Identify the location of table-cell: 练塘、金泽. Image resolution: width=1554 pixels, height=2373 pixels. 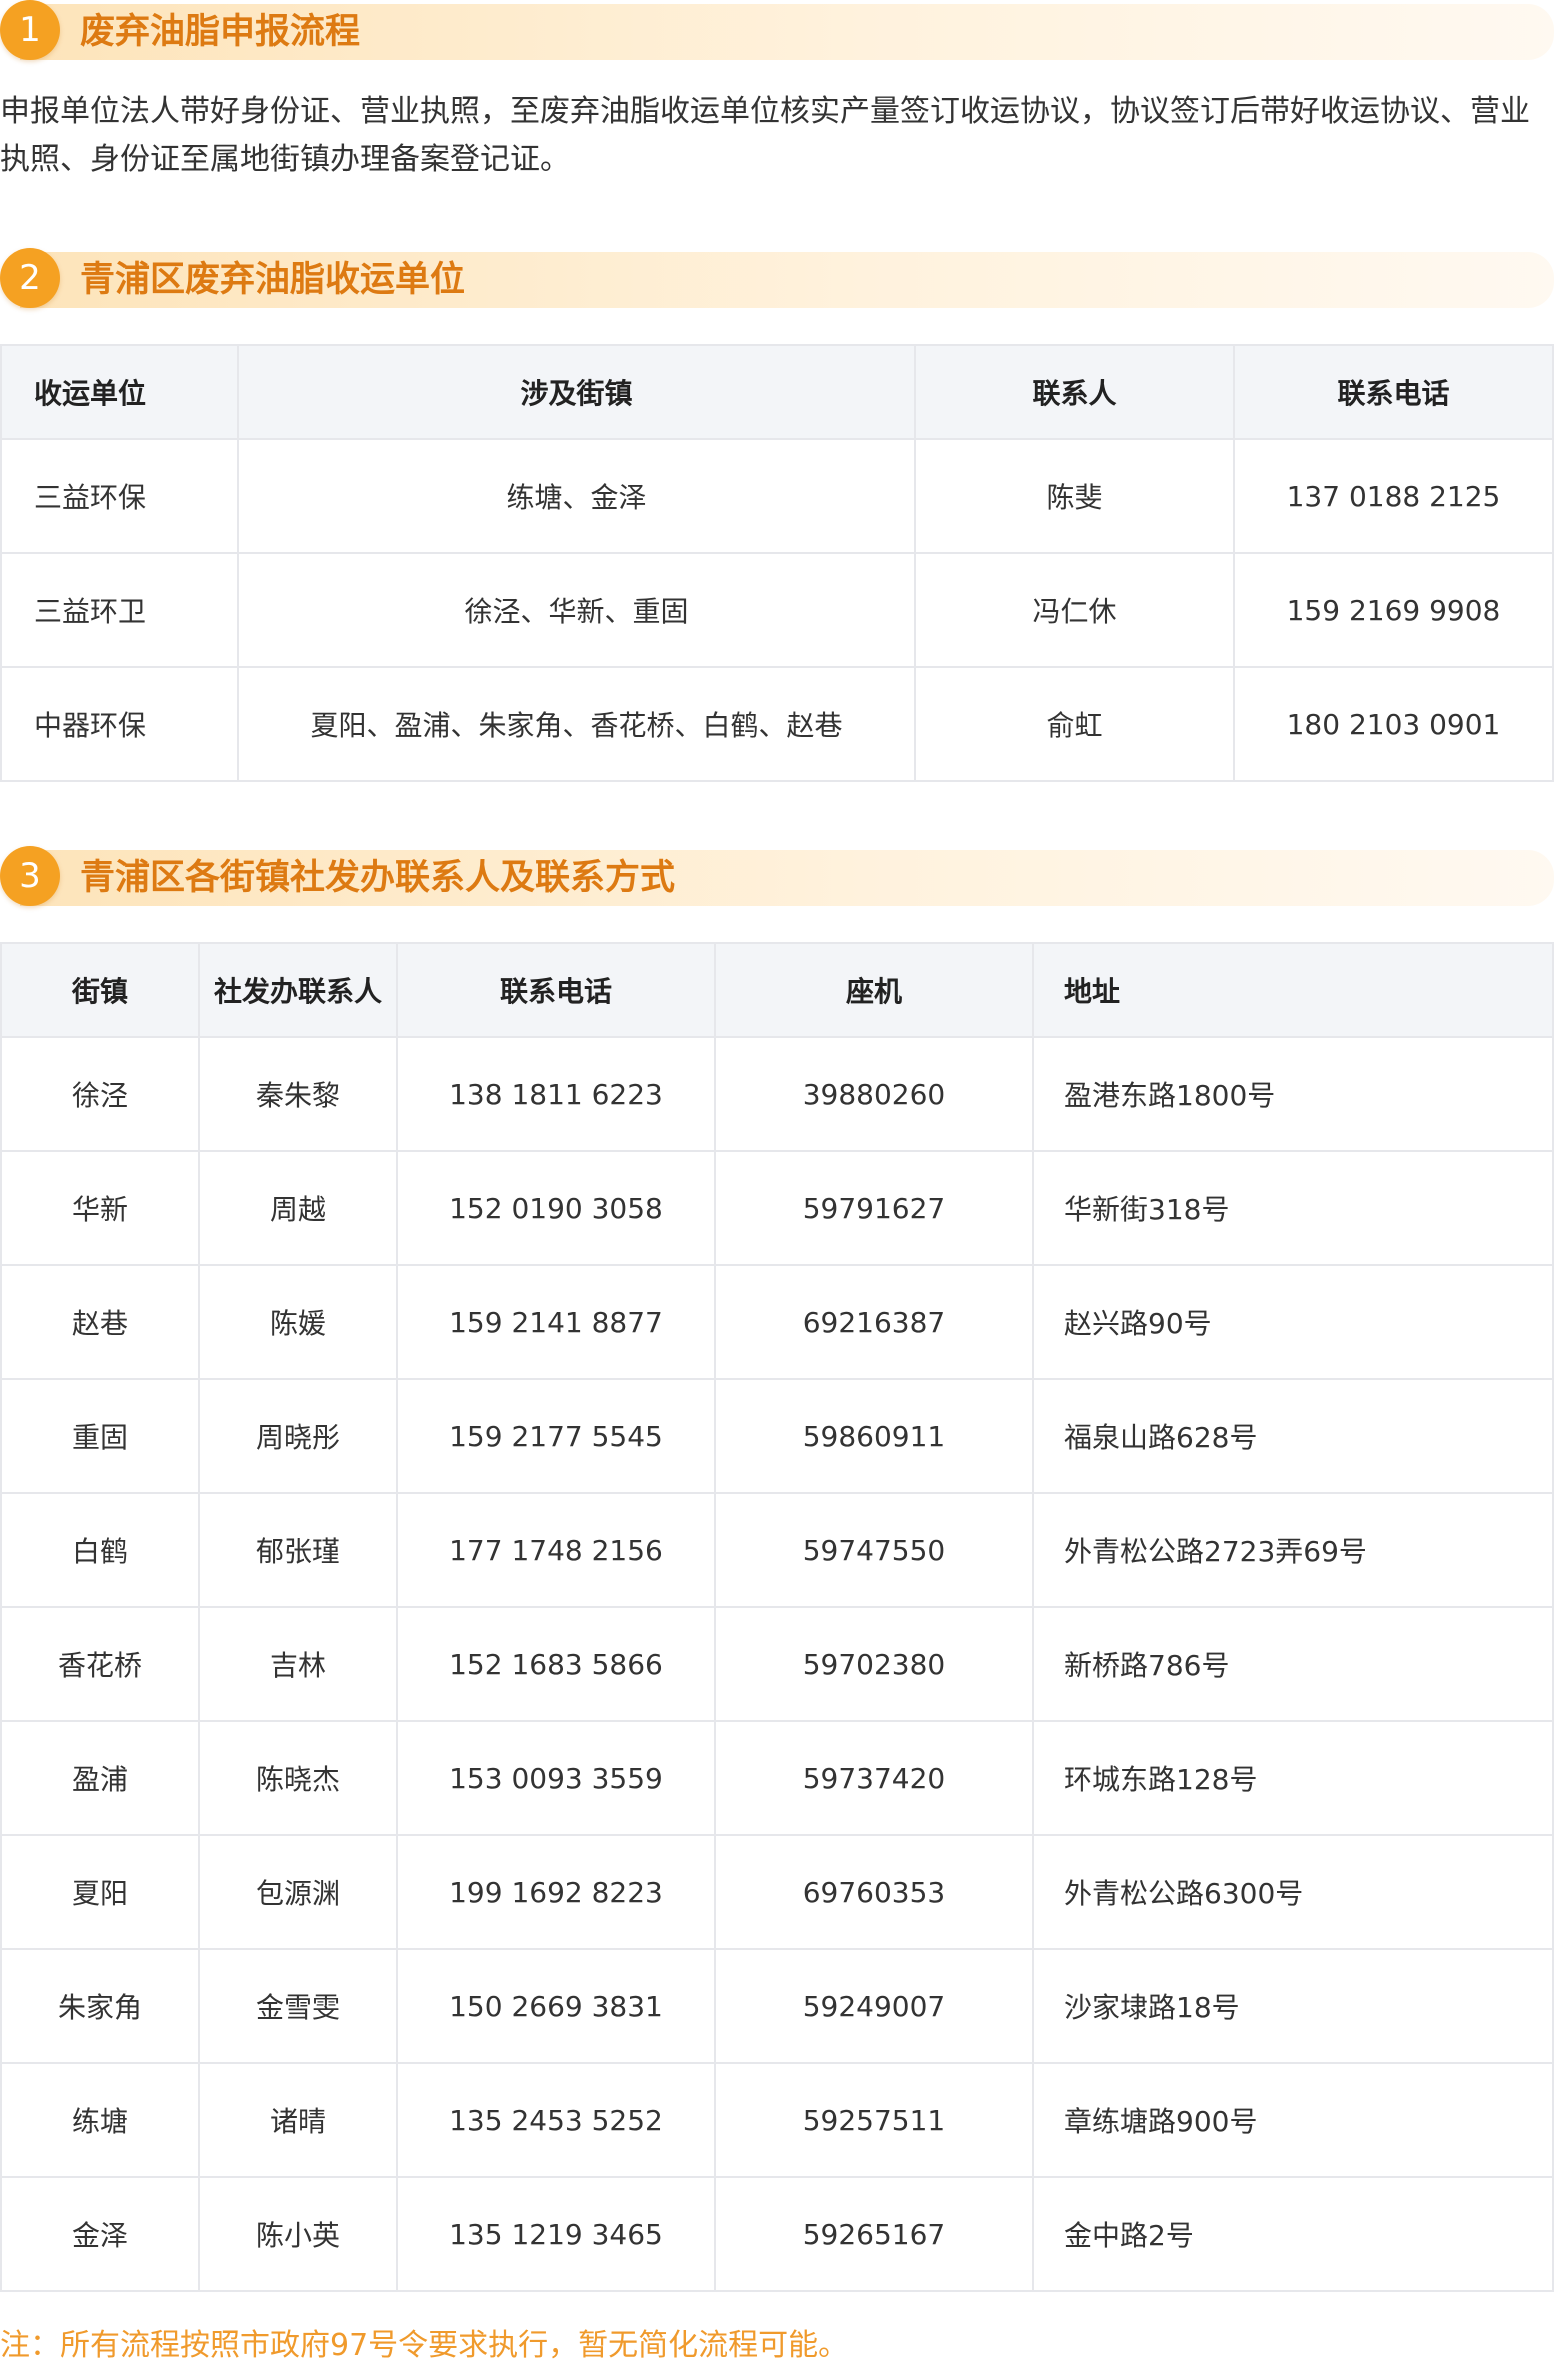
(576, 496).